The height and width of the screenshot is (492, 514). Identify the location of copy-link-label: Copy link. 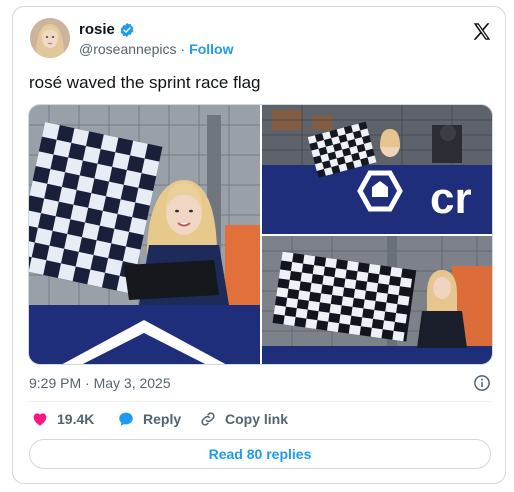
(257, 419).